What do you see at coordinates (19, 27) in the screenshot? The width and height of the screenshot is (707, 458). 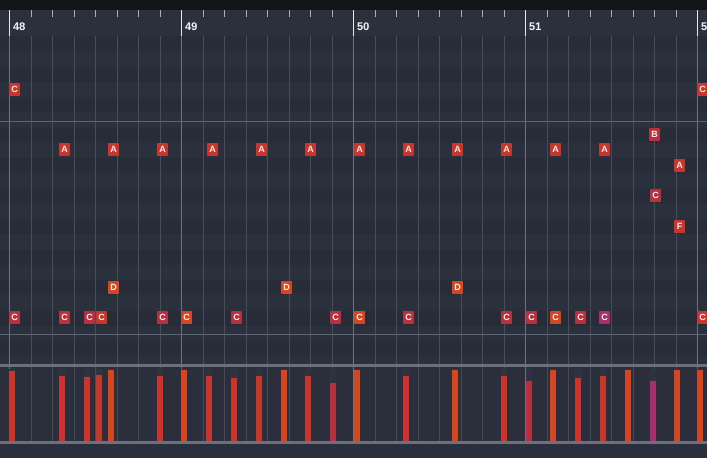 I see `bar-number: 48` at bounding box center [19, 27].